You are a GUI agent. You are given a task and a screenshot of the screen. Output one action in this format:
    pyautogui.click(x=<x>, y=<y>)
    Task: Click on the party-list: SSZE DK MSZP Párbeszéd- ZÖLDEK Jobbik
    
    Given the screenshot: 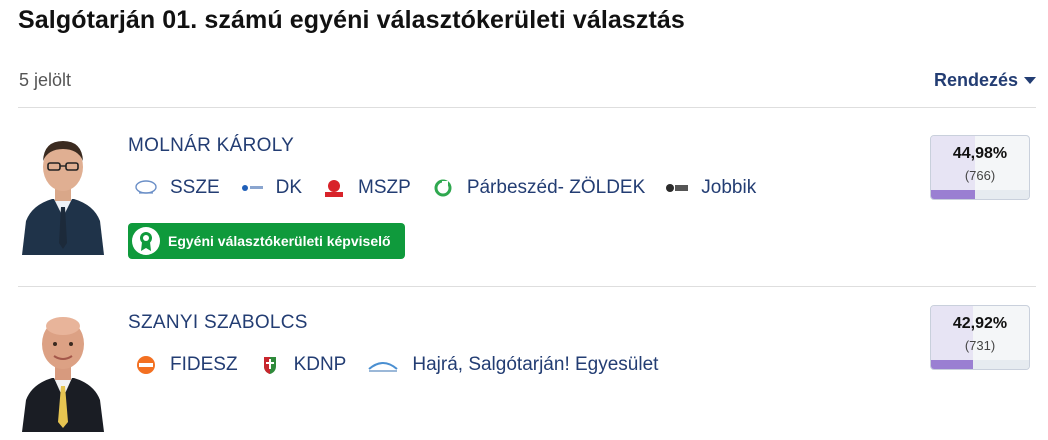 What is the action you would take?
    pyautogui.click(x=455, y=188)
    